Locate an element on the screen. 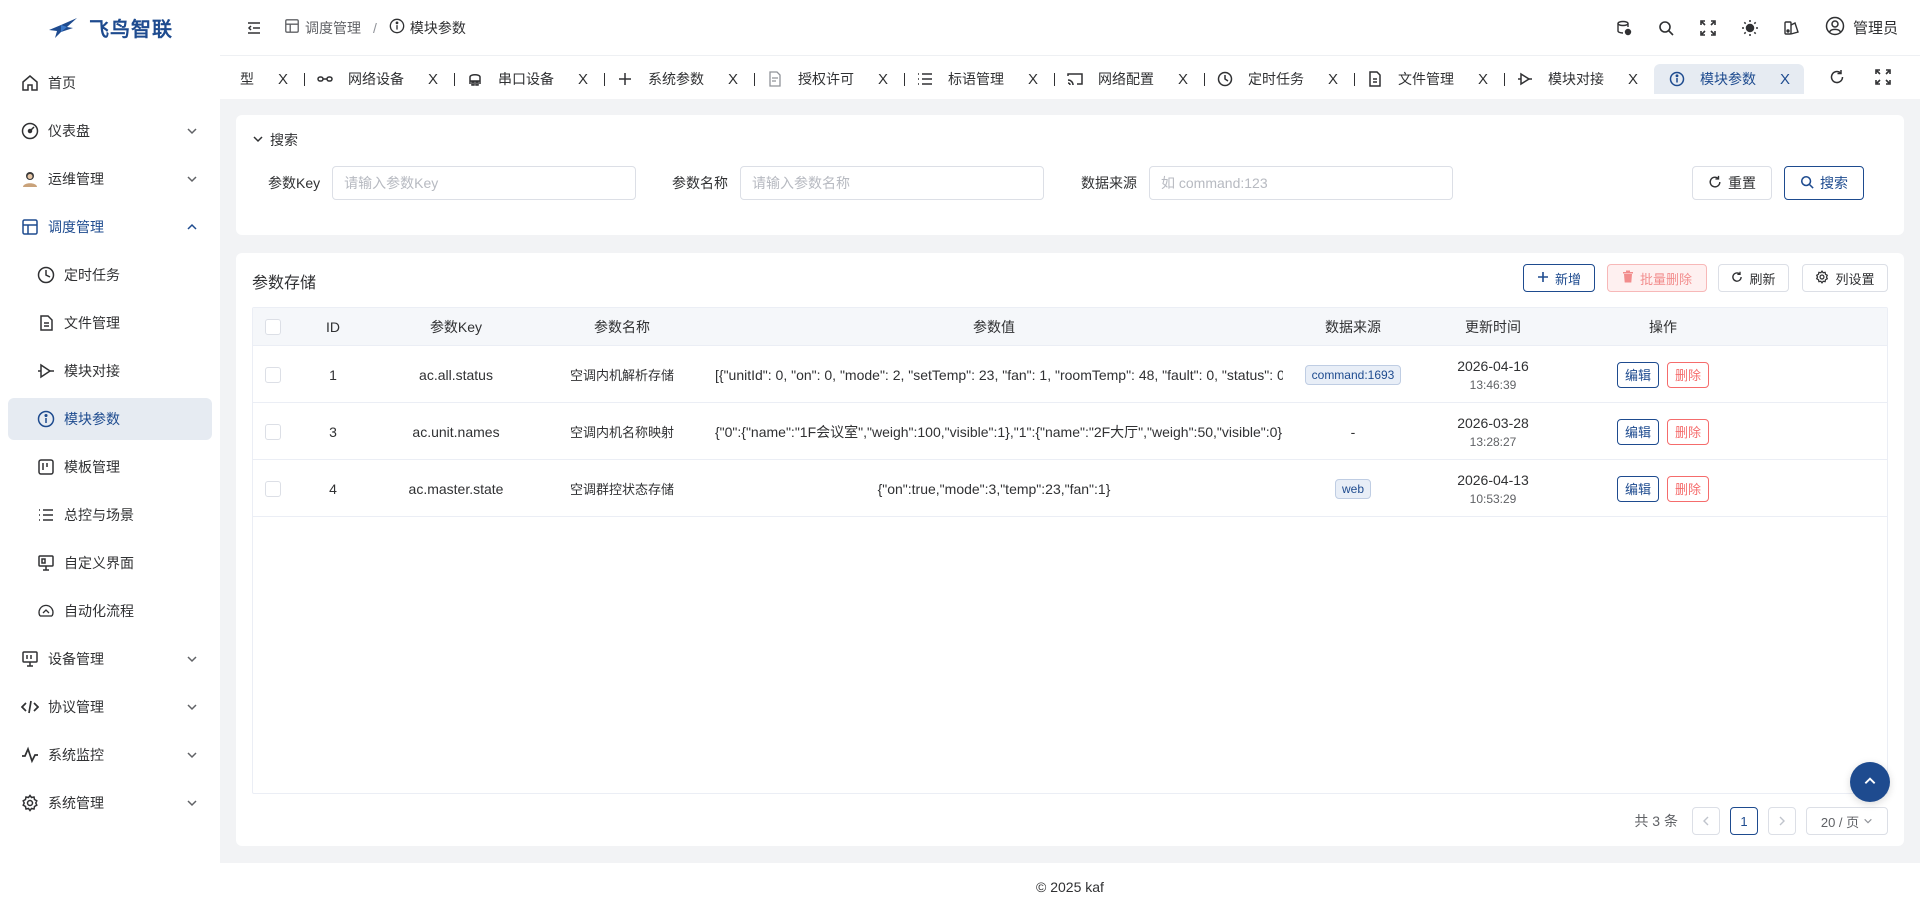  sidebar-item-label: 自动化流程 is located at coordinates (99, 611).